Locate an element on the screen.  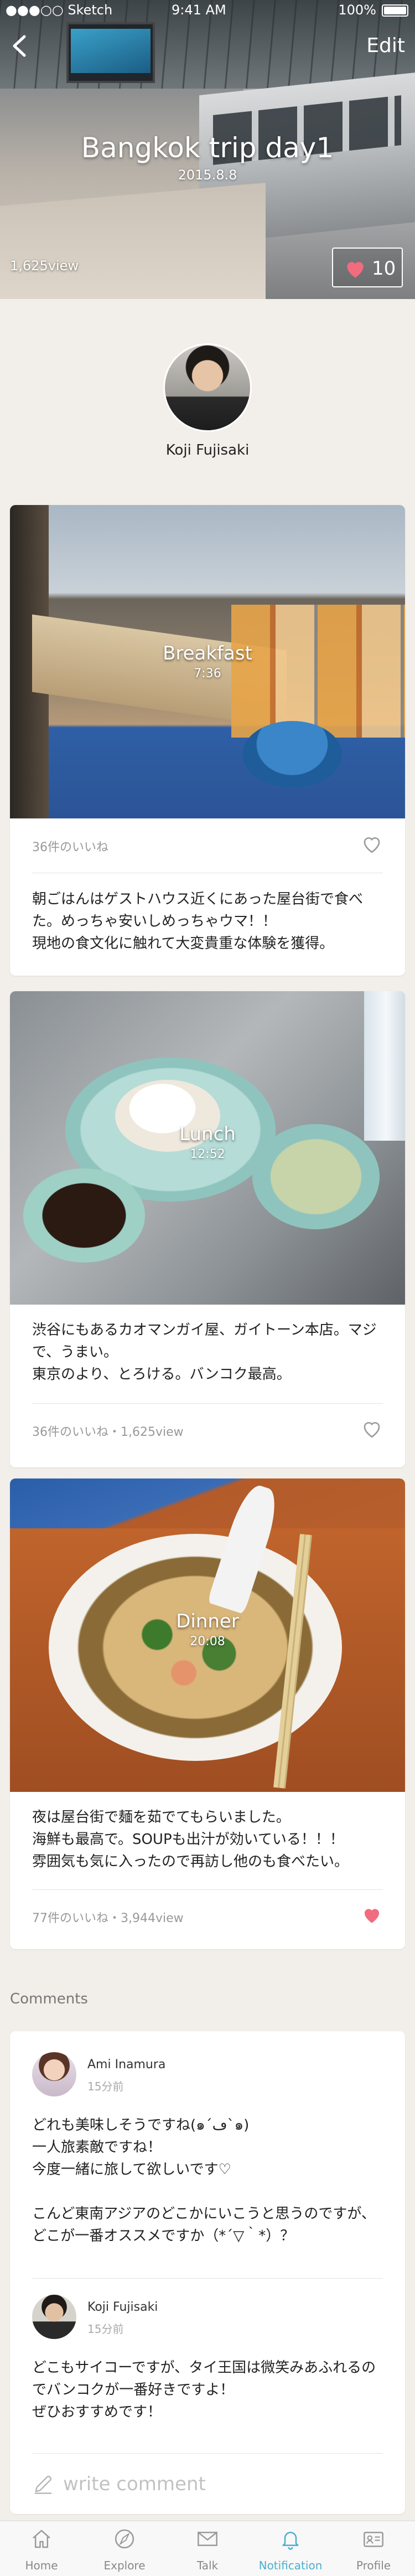
post-title: Lunch is located at coordinates (207, 1134).